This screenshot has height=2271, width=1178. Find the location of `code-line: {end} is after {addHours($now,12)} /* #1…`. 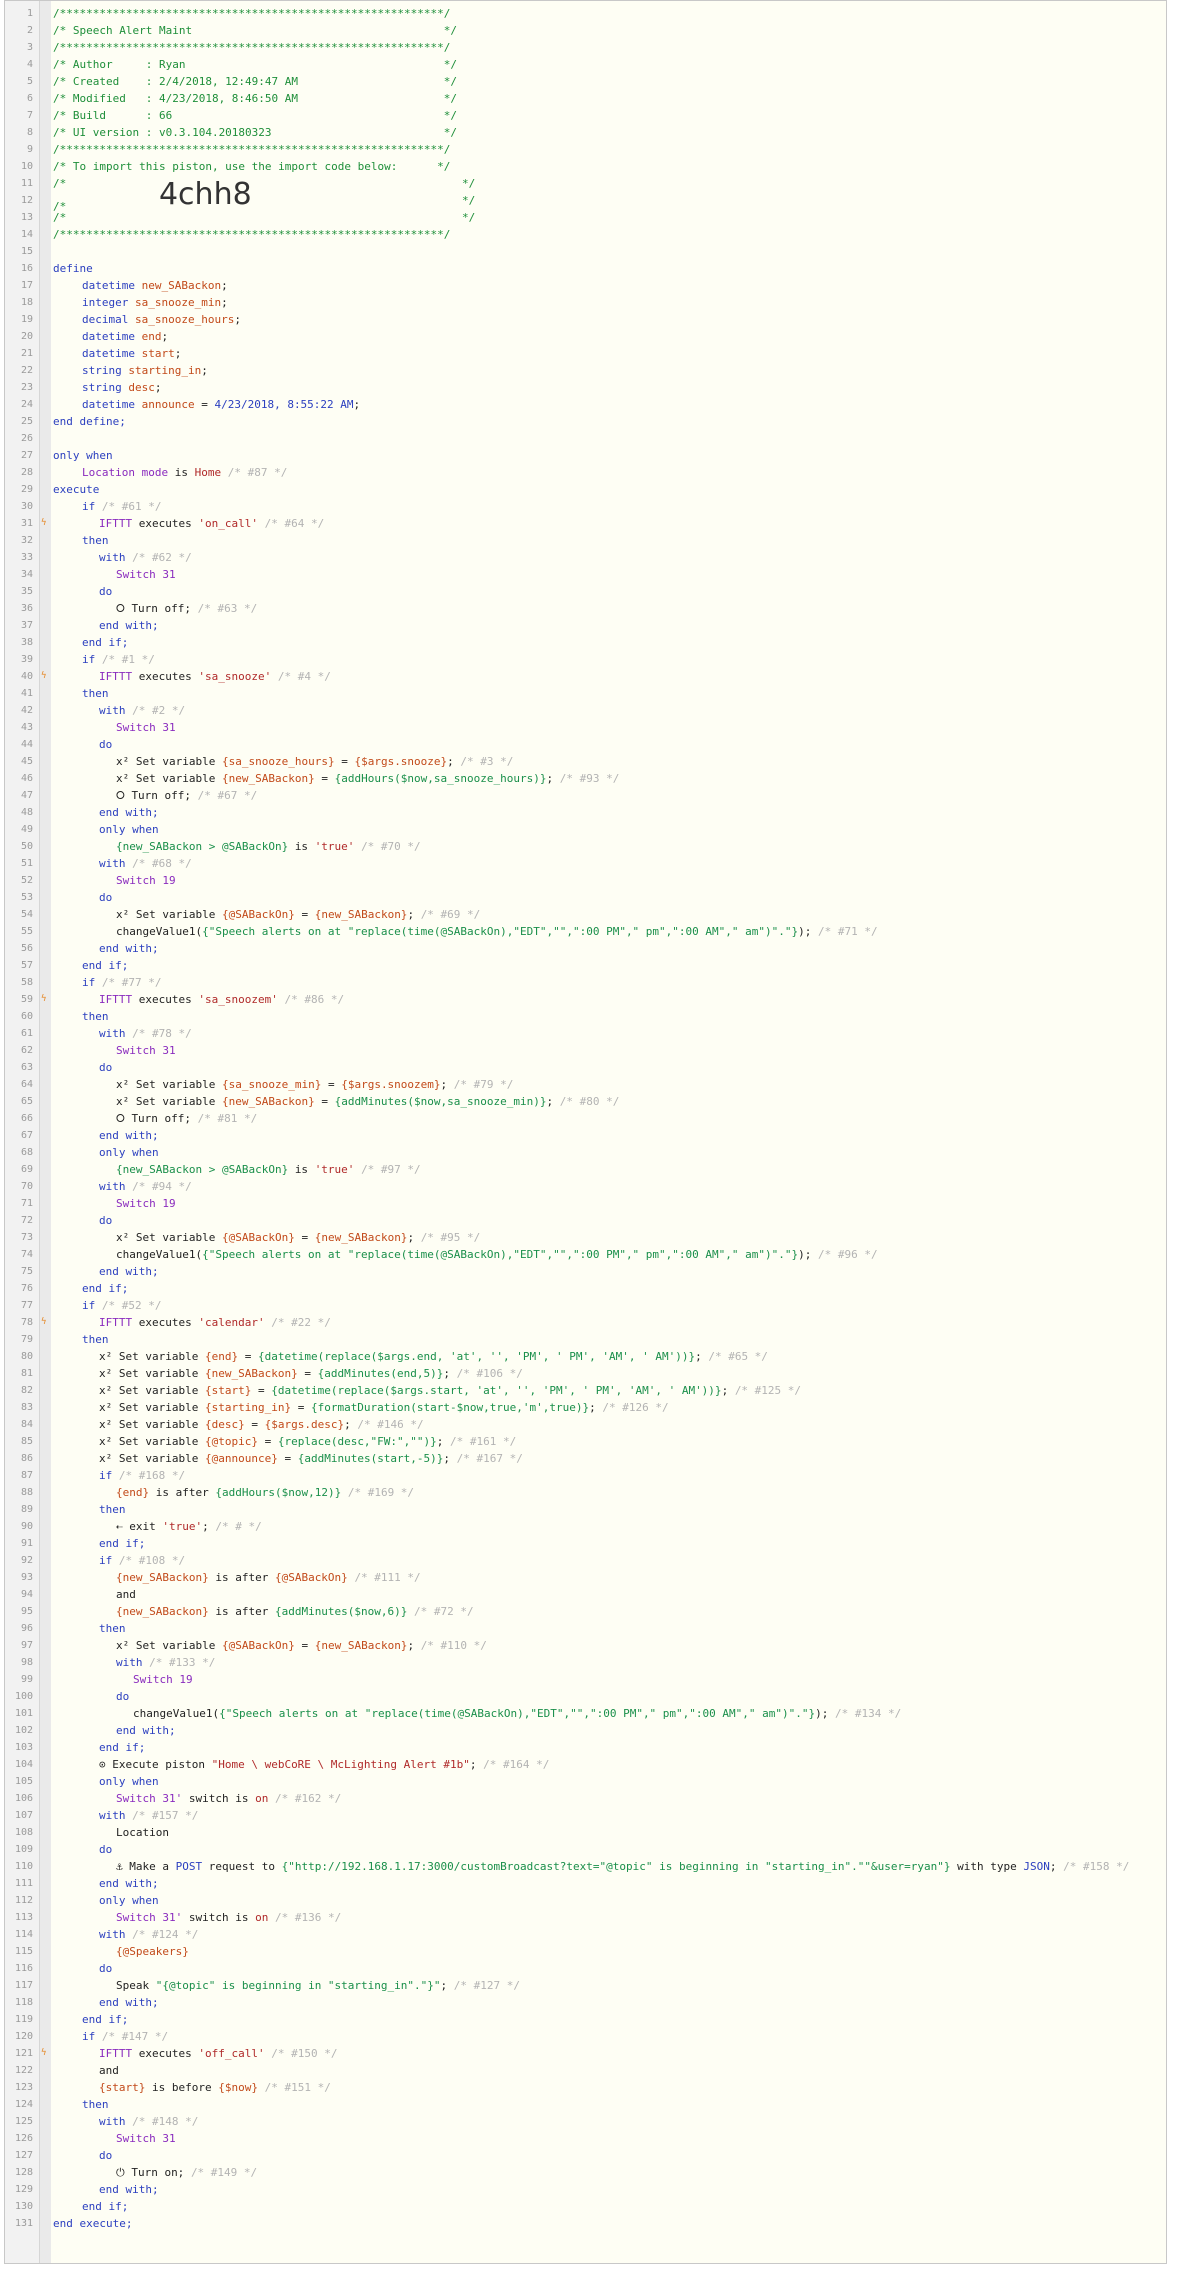

code-line: {end} is after {addHours($now,12)} /* #1… is located at coordinates (265, 1492).